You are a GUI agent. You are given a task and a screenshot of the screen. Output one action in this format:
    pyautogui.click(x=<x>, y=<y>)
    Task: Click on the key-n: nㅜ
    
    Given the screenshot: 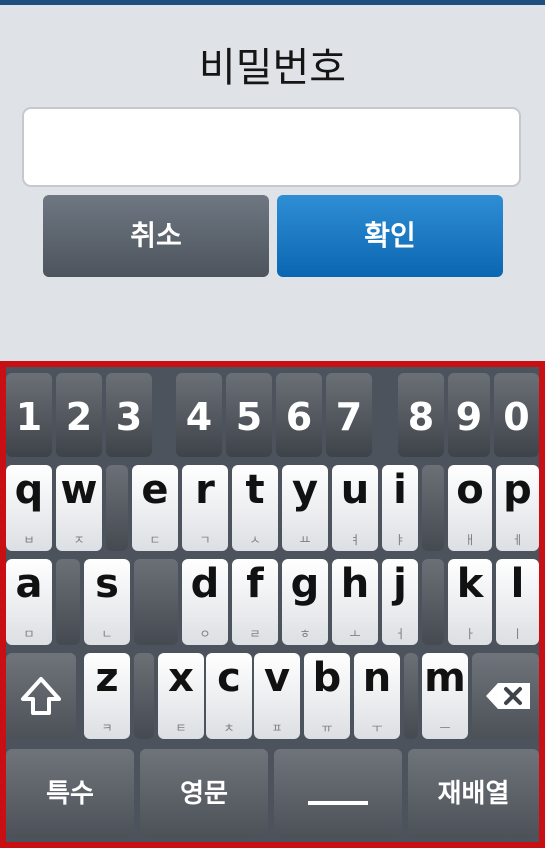 What is the action you would take?
    pyautogui.click(x=377, y=696)
    